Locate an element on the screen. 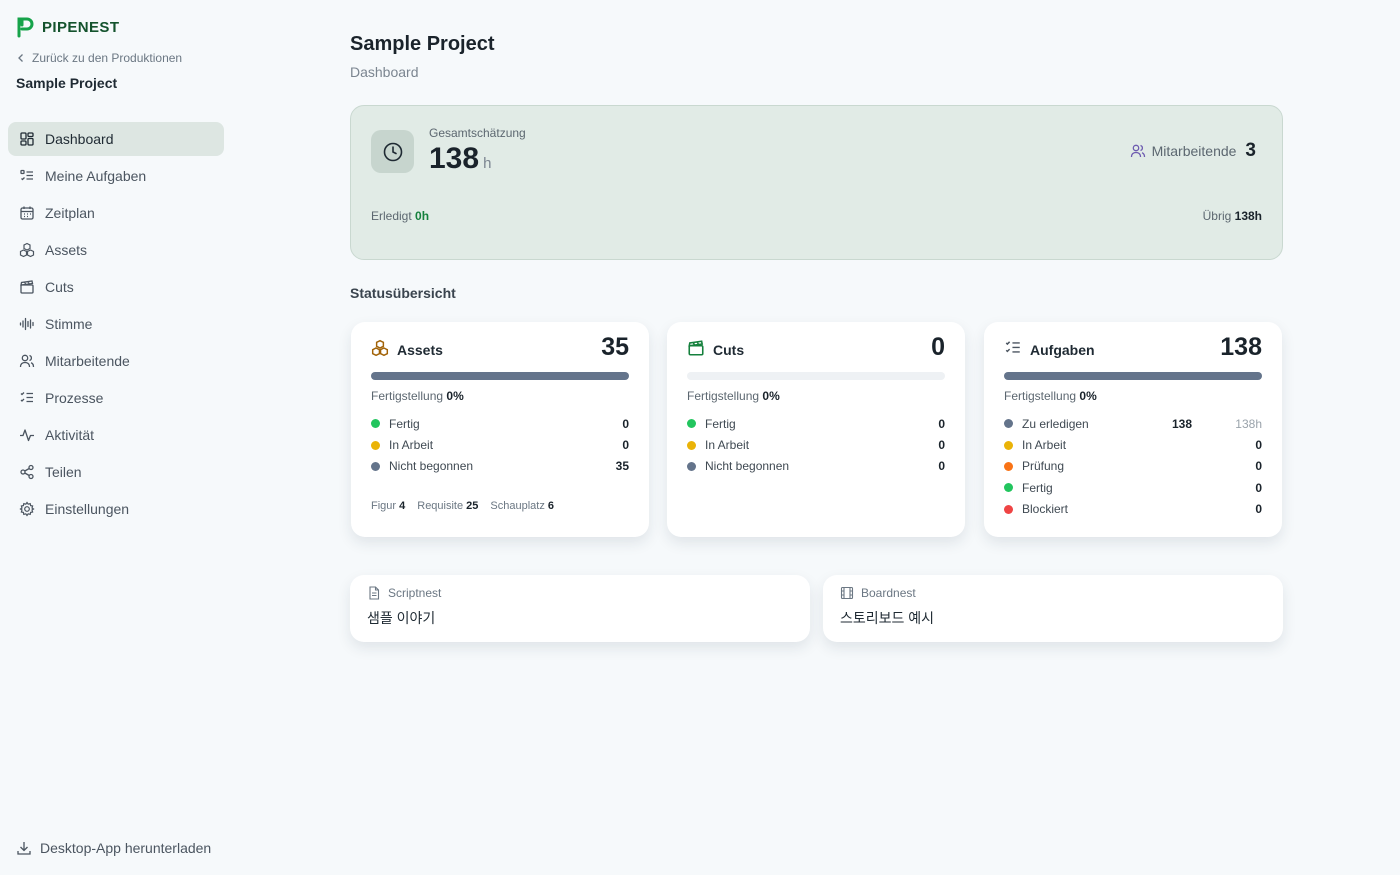 The width and height of the screenshot is (1400, 875). sidebar-item-assets: Assets is located at coordinates (116, 250).